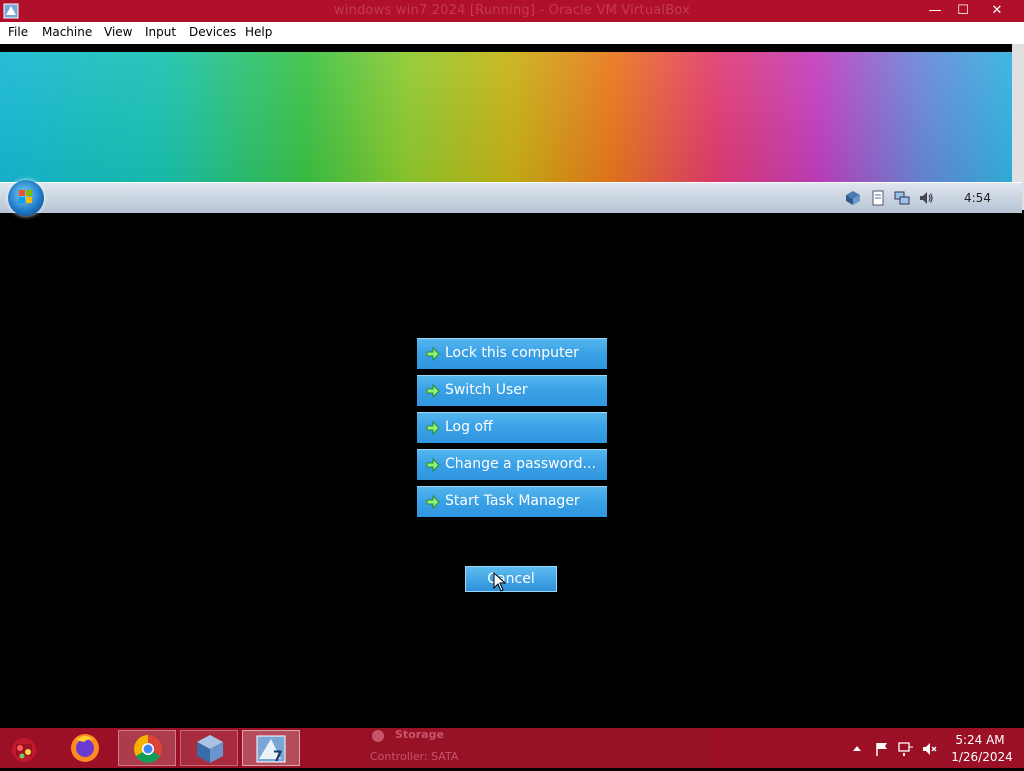 This screenshot has height=771, width=1024. What do you see at coordinates (511, 198) in the screenshot?
I see `guest-taskbar: 4:54` at bounding box center [511, 198].